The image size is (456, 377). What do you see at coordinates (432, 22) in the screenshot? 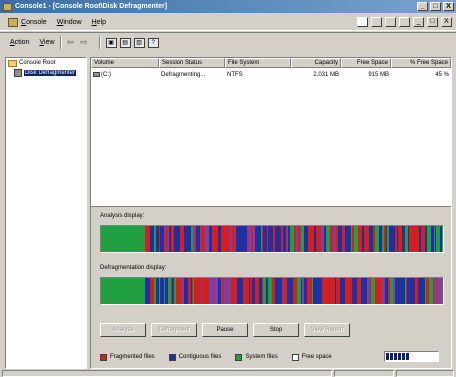
I see `child-maximize-button: □` at bounding box center [432, 22].